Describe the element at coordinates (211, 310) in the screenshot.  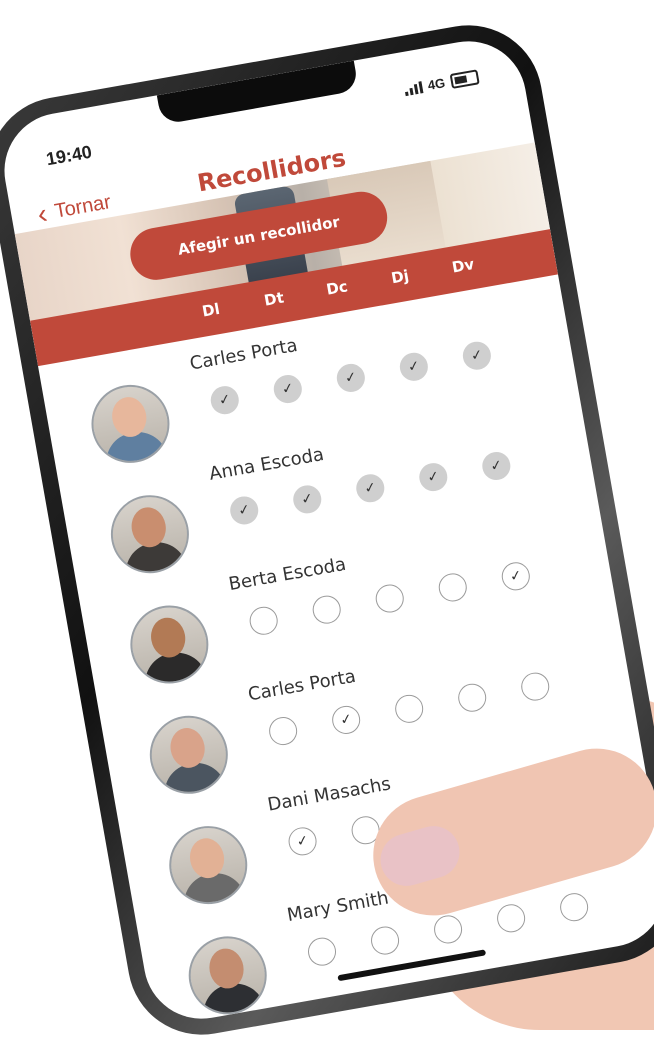
I see `day-label: Dl` at that location.